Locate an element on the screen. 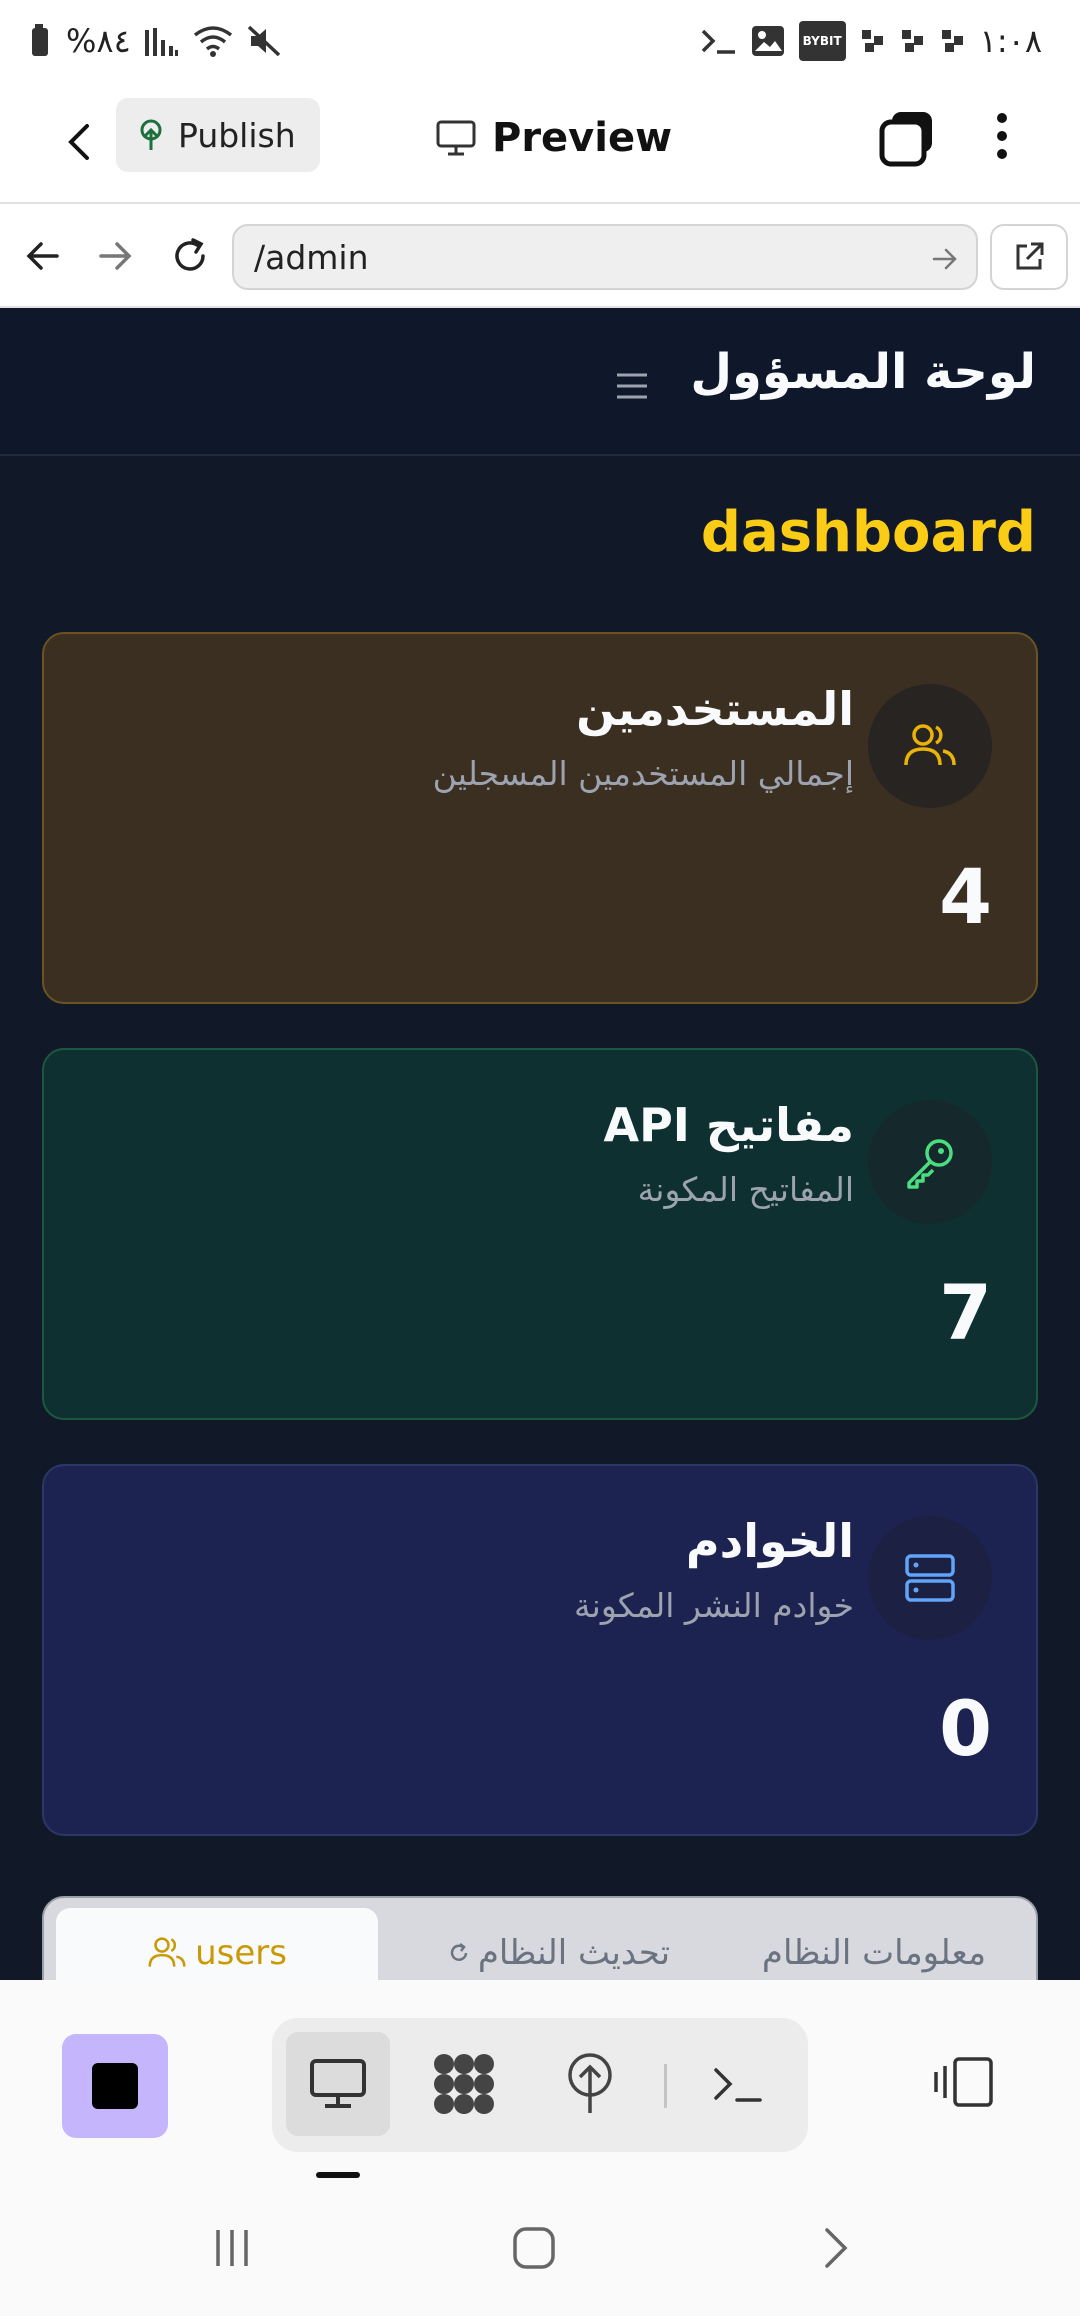 The width and height of the screenshot is (1080, 2316). card-value: 0 is located at coordinates (965, 1728).